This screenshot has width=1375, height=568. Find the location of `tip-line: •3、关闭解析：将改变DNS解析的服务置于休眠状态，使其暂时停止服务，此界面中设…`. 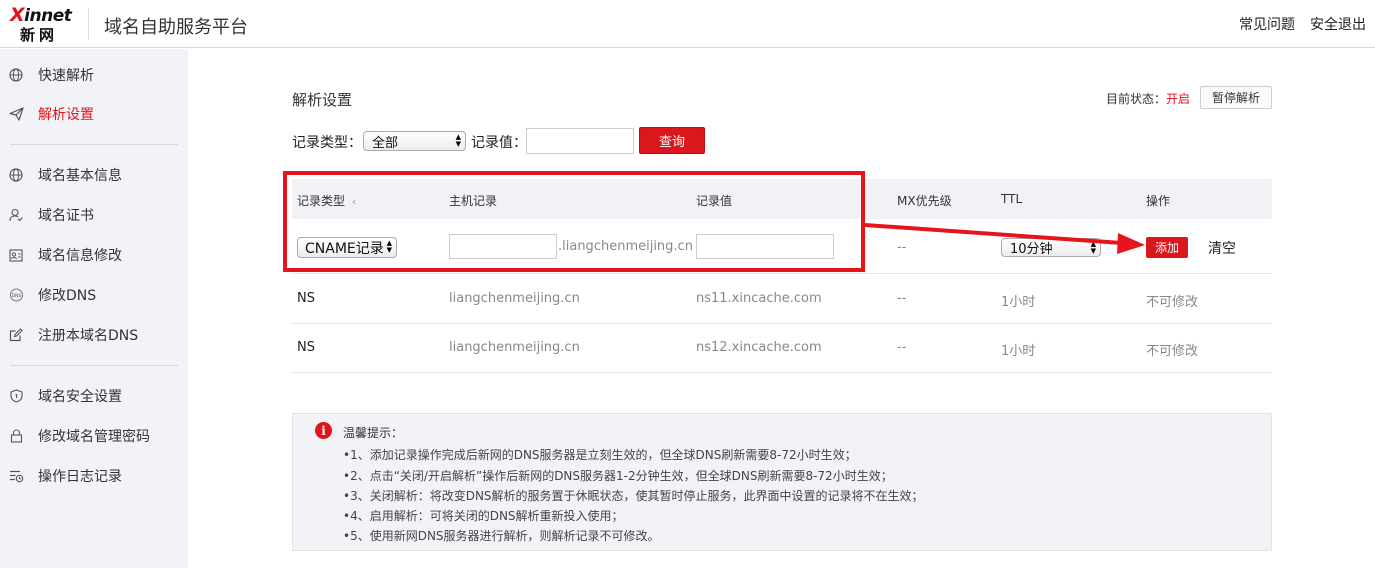

tip-line: •3、关闭解析：将改变DNS解析的服务置于休眠状态，使其暂时停止服务，此界面中设… is located at coordinates (633, 496).